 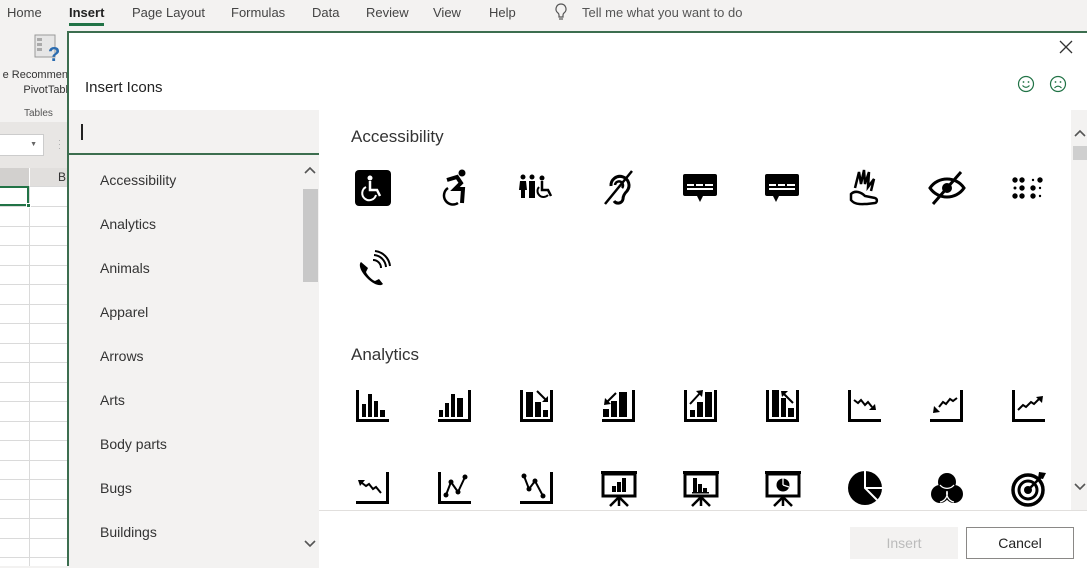 I want to click on active-wheelchair-icon, so click(x=455, y=188).